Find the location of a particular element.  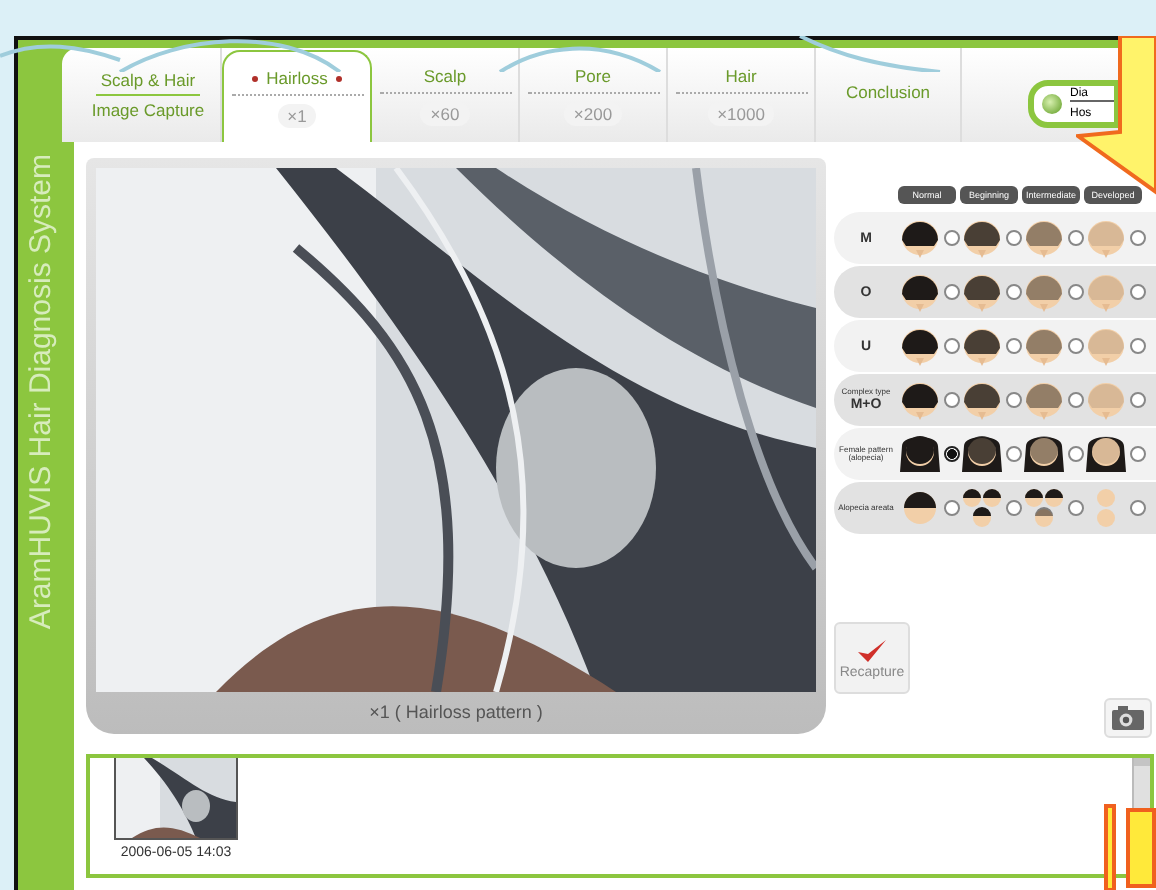

camera-button is located at coordinates (1128, 718).